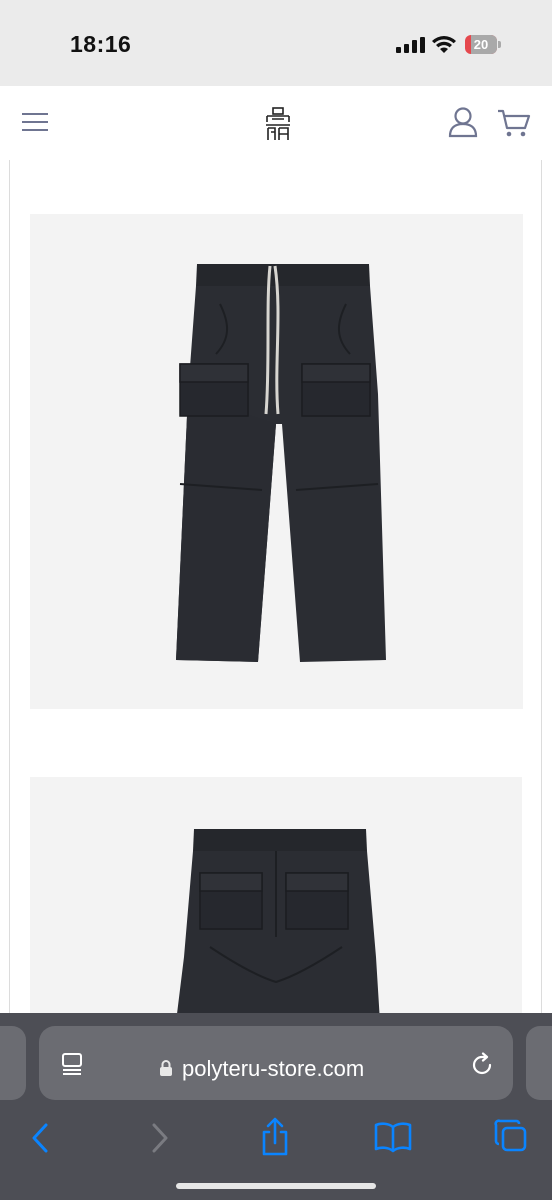 Image resolution: width=552 pixels, height=1200 pixels. I want to click on address-bar: polyteru-store.com, so click(276, 1063).